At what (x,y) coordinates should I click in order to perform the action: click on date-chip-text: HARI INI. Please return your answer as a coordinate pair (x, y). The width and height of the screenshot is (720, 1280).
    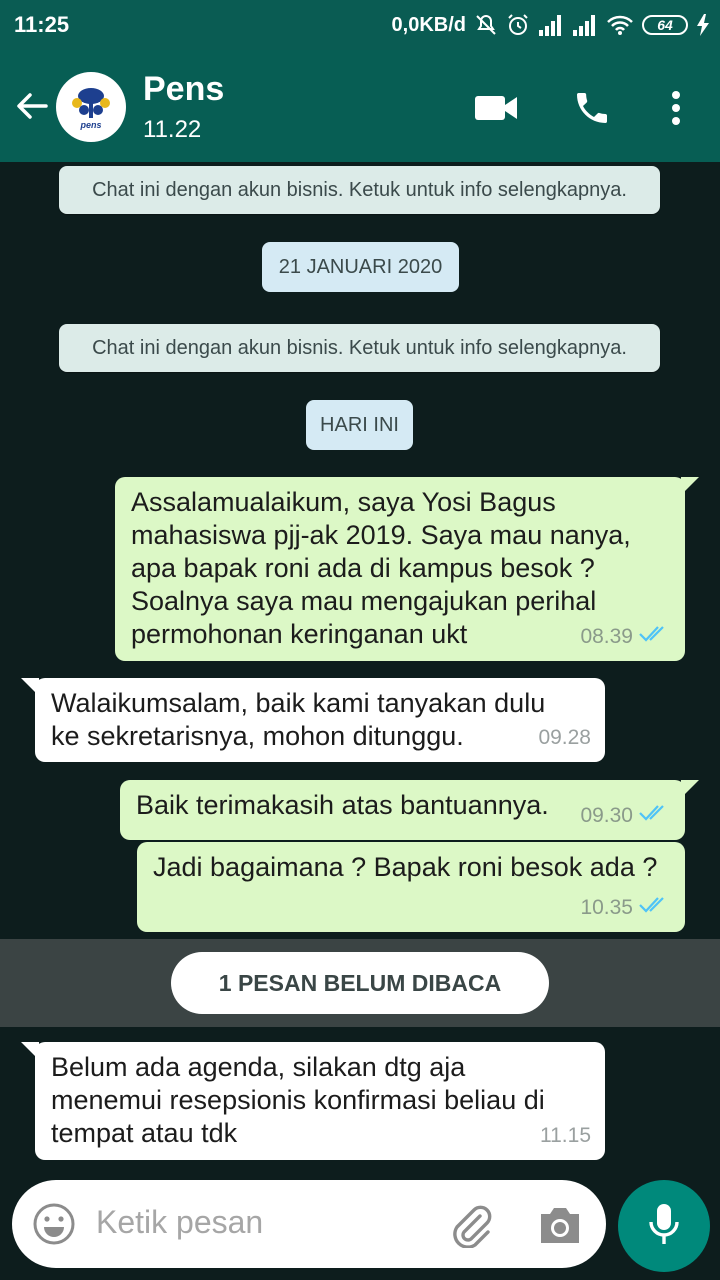
    Looking at the image, I should click on (359, 424).